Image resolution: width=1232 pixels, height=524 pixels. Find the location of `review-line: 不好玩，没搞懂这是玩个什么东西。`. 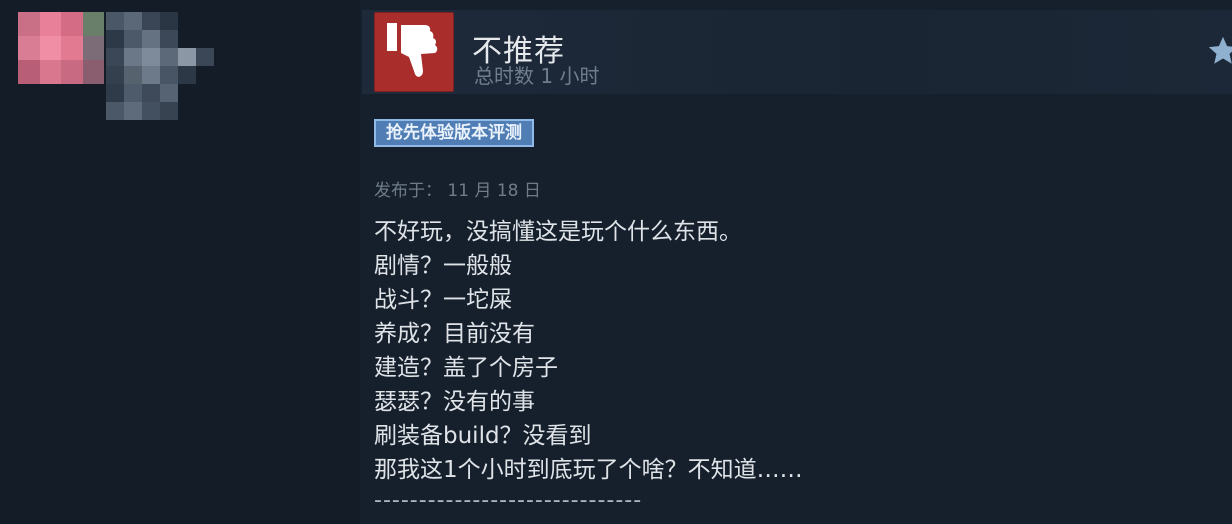

review-line: 不好玩，没搞懂这是玩个什么东西。 is located at coordinates (558, 232).